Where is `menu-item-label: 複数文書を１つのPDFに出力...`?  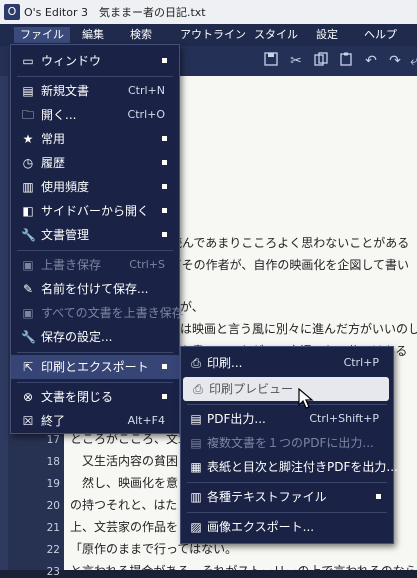
menu-item-label: 複数文書を１つのPDFに出力... is located at coordinates (290, 443).